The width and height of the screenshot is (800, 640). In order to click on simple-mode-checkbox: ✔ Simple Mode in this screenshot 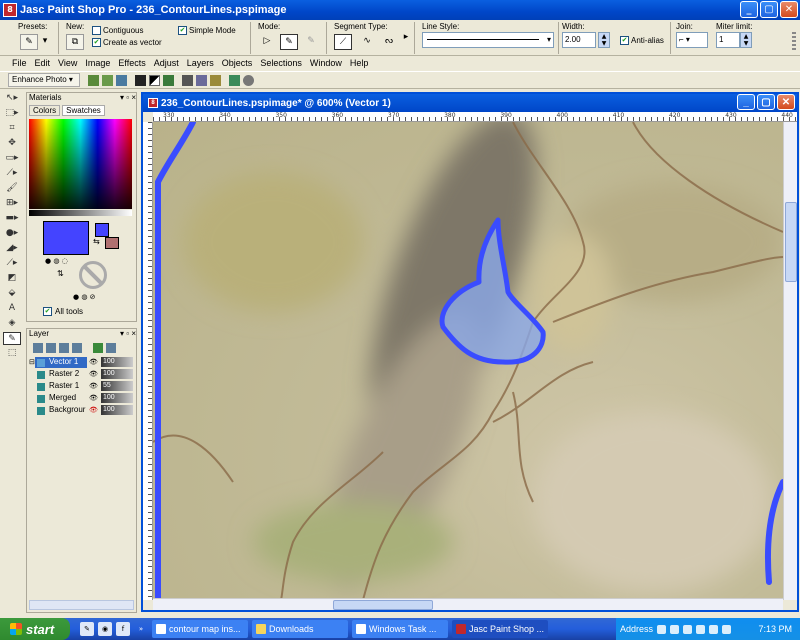, I will do `click(207, 30)`.